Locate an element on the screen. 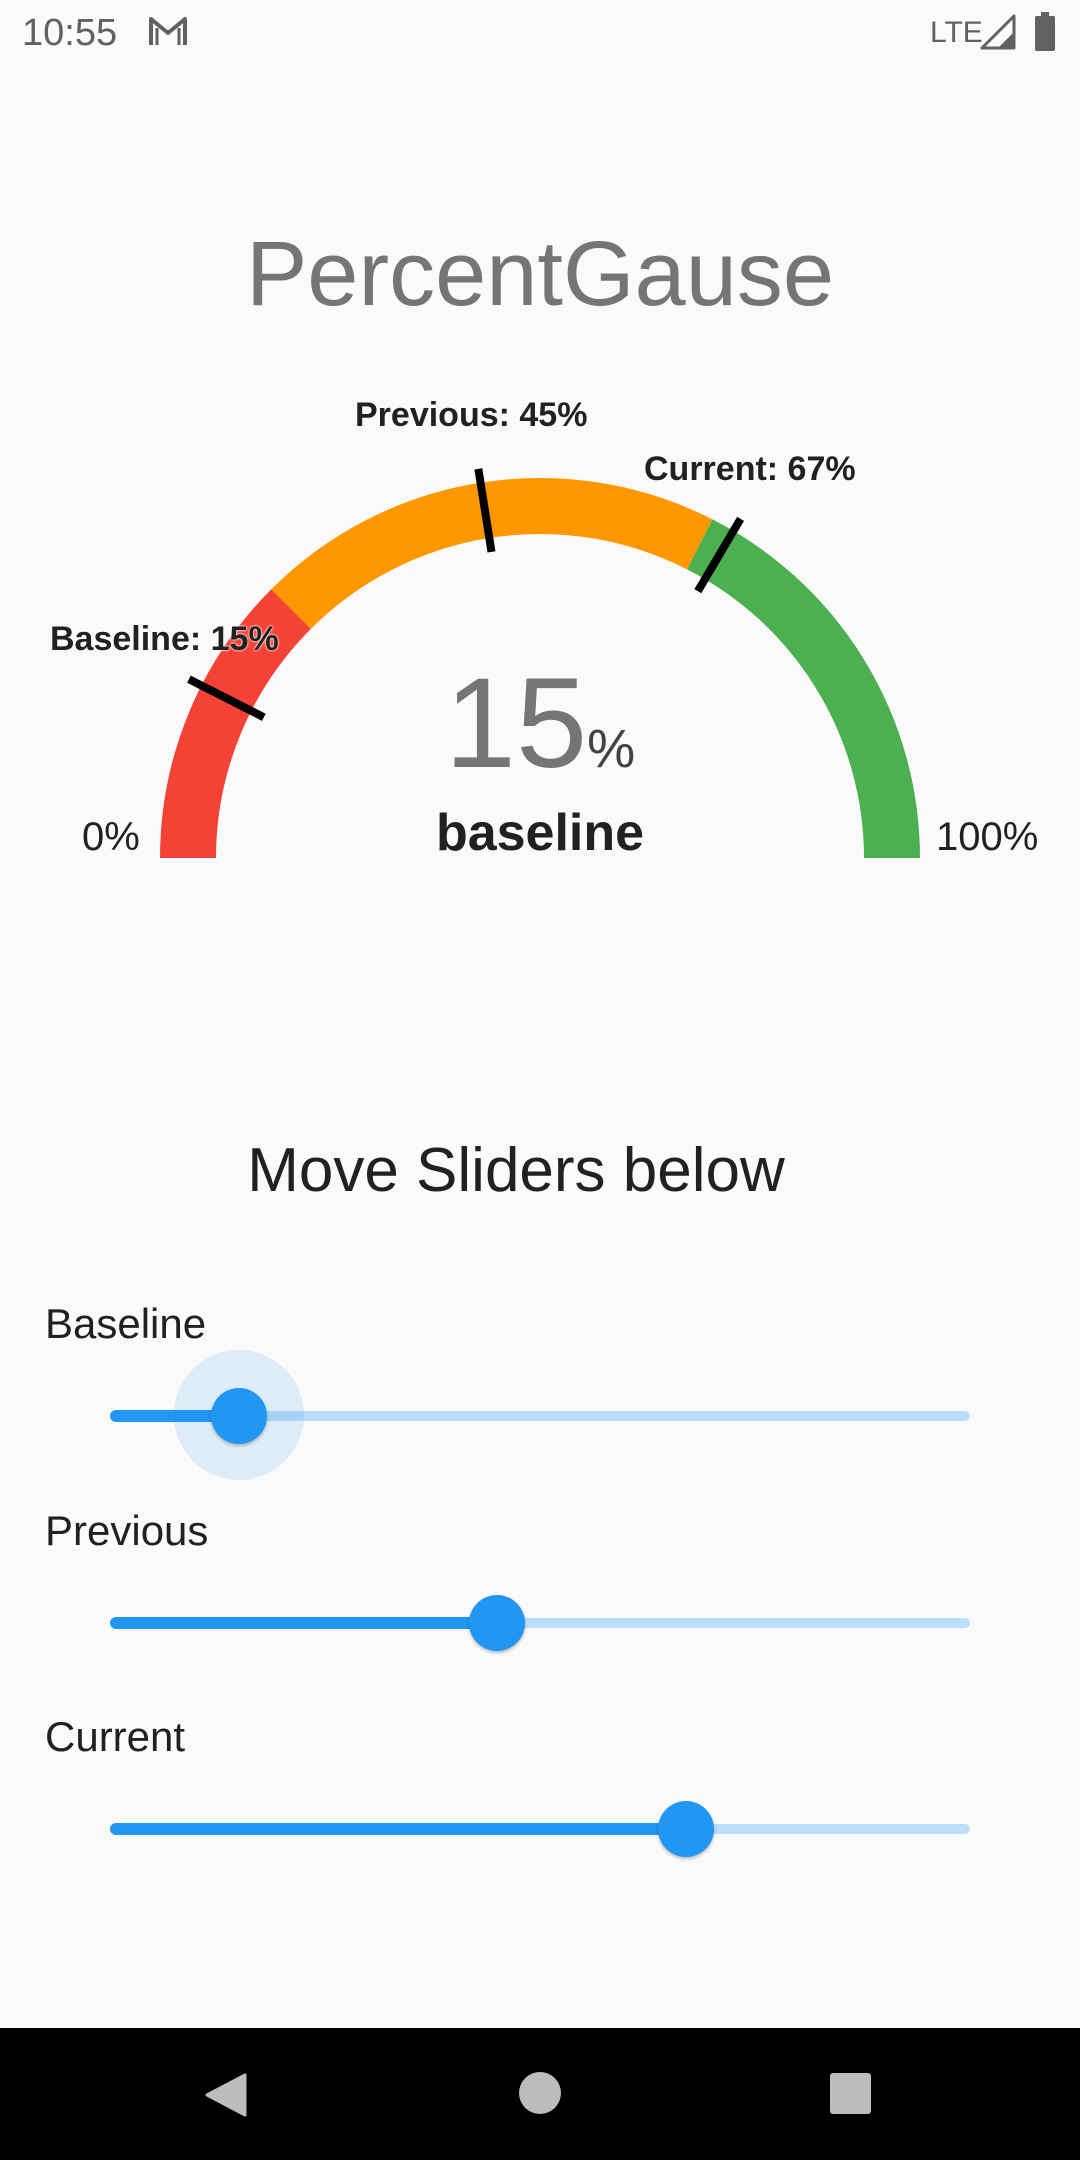 This screenshot has height=2160, width=1080. current-slider is located at coordinates (540, 1828).